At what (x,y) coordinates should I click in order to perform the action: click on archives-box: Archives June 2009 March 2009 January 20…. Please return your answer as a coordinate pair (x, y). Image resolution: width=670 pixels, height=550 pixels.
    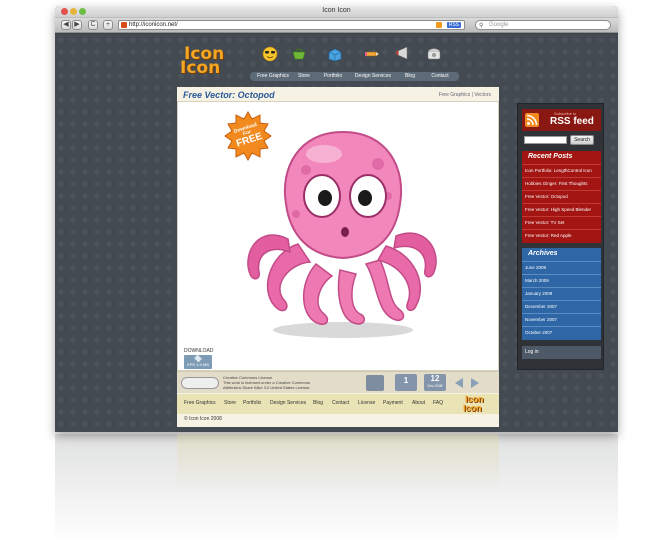
    Looking at the image, I should click on (561, 294).